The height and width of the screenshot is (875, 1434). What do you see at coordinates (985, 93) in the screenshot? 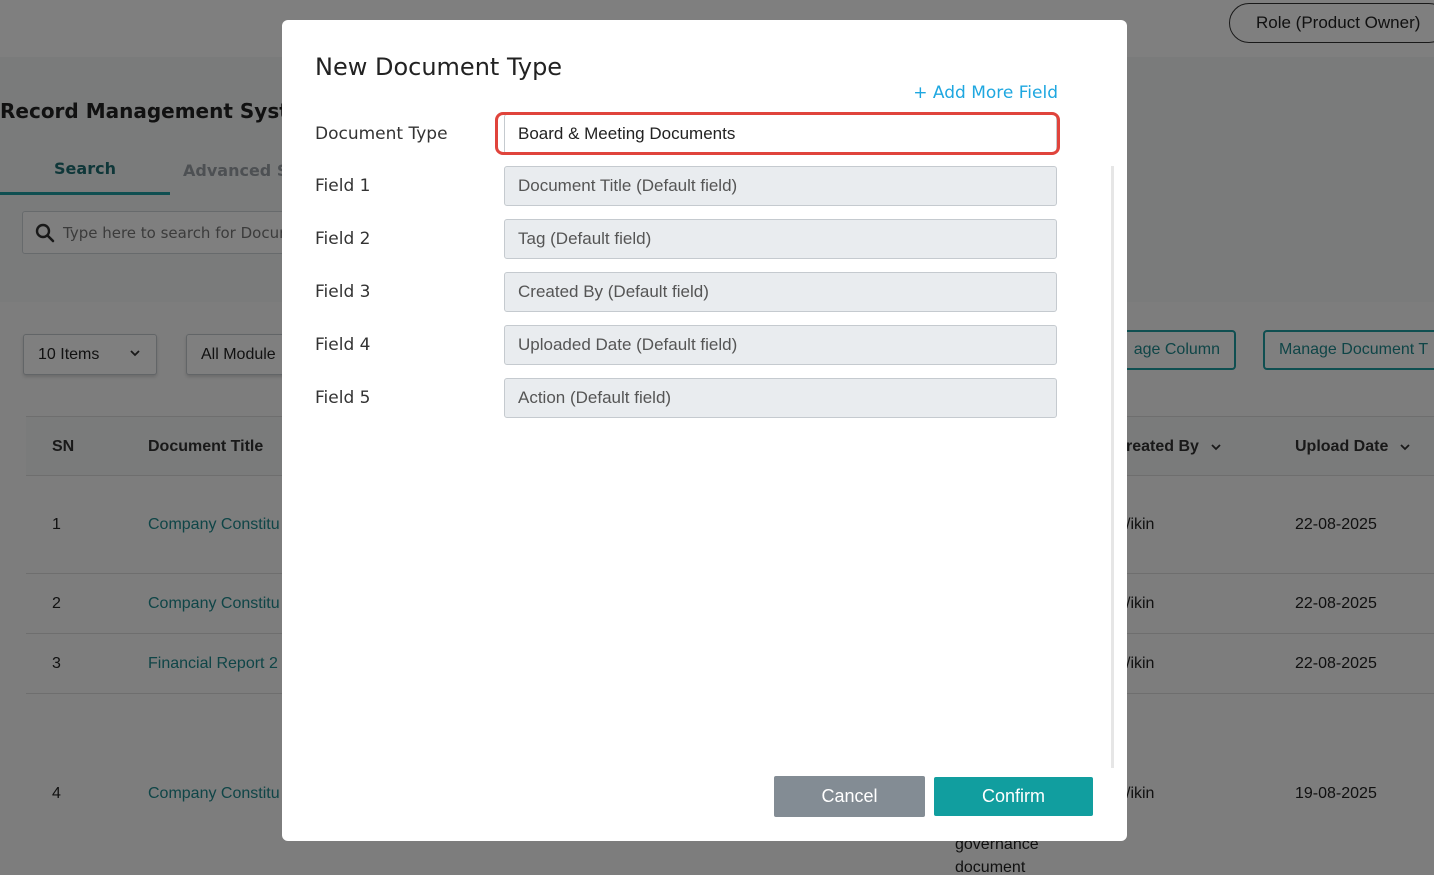
I see `add-more-field-link: + Add More Field` at bounding box center [985, 93].